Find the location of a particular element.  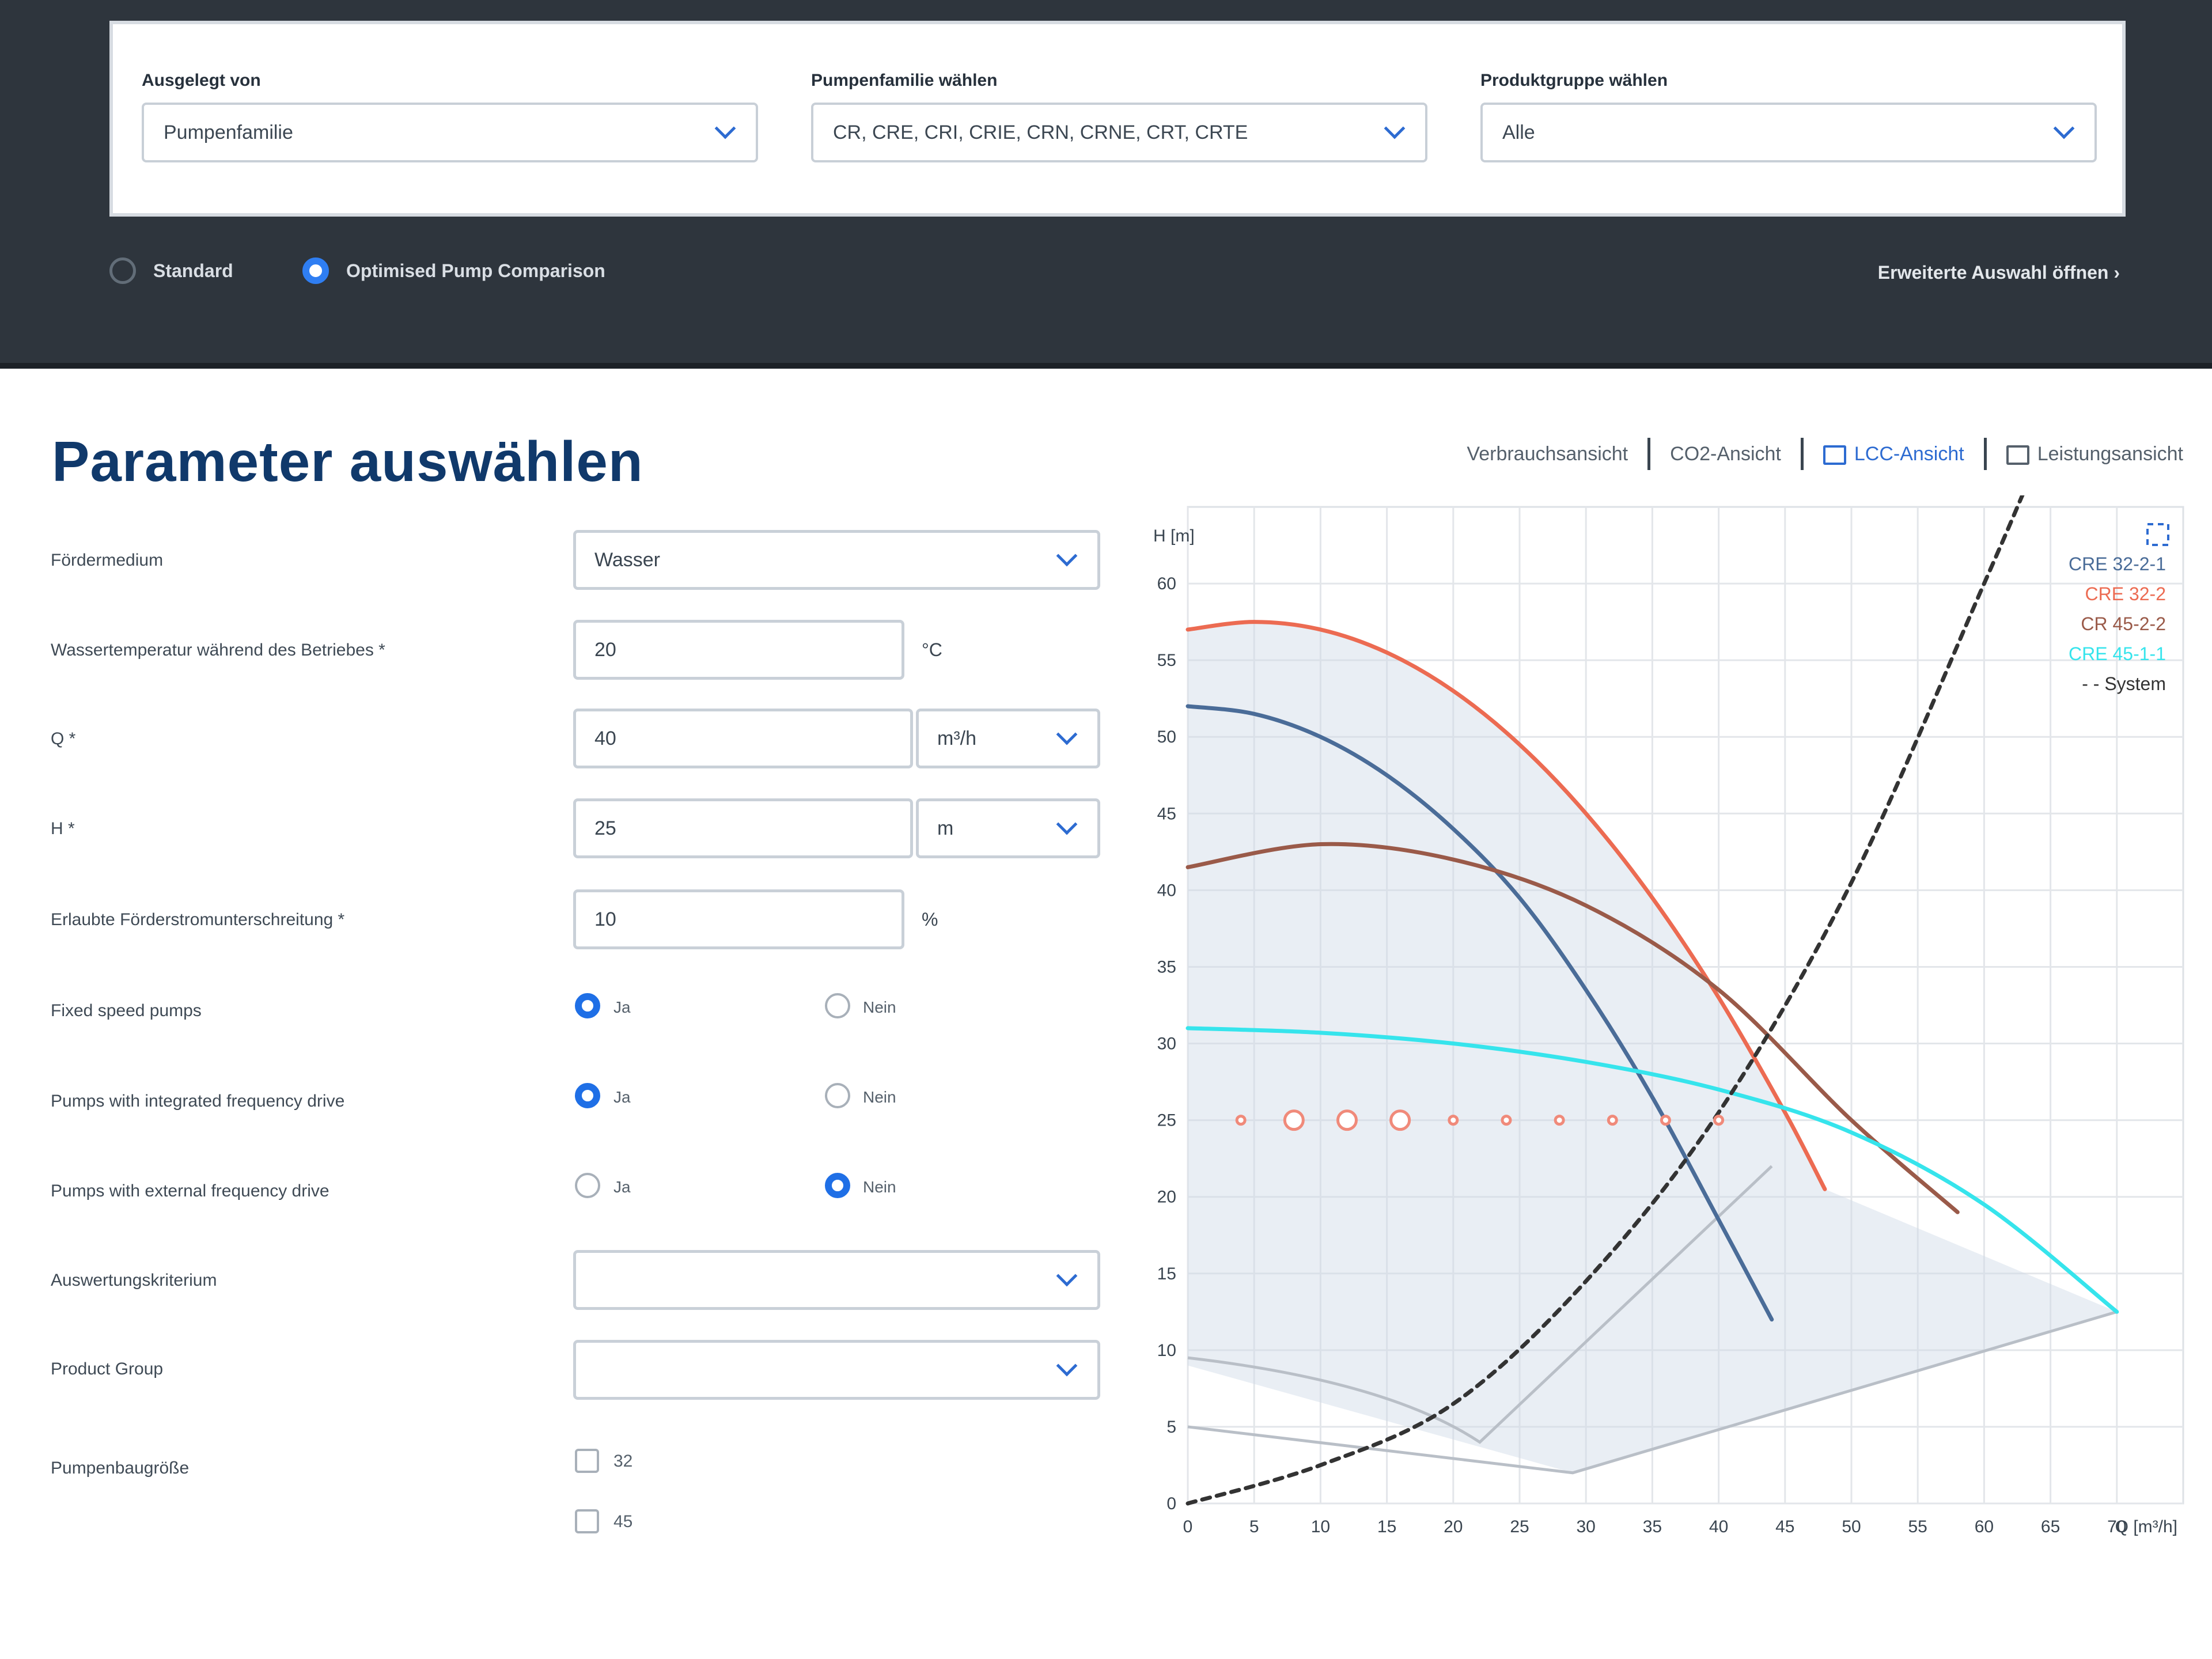

select-value: Alle is located at coordinates (1518, 132).